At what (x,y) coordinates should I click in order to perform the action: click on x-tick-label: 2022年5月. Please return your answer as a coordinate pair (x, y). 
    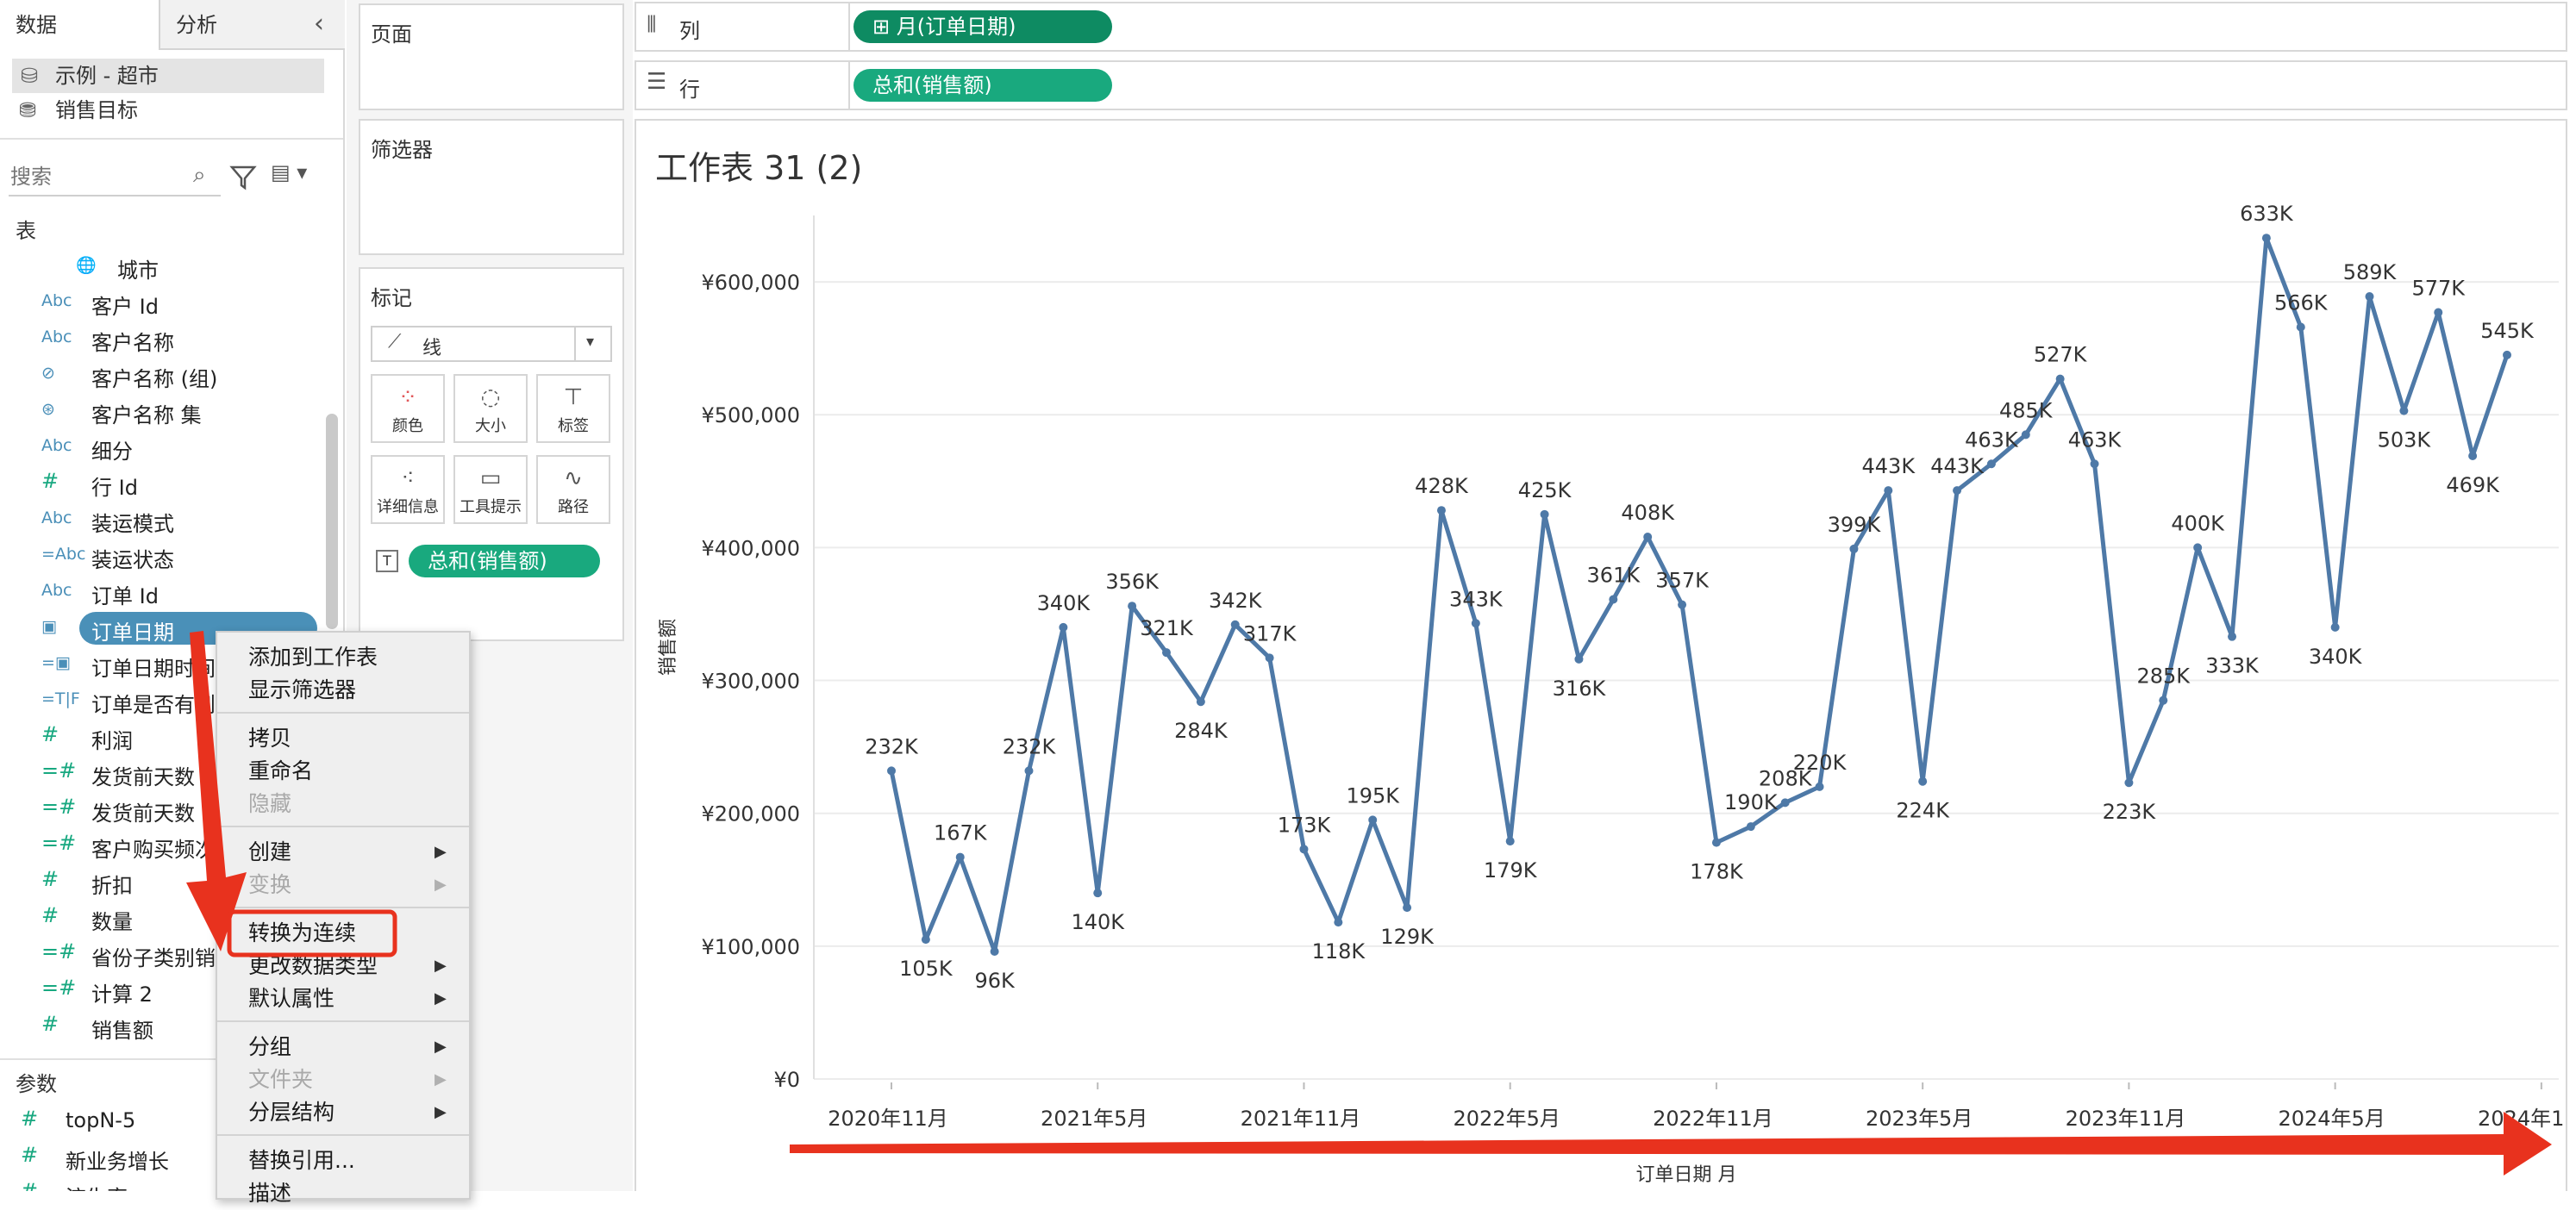
    Looking at the image, I should click on (1507, 1119).